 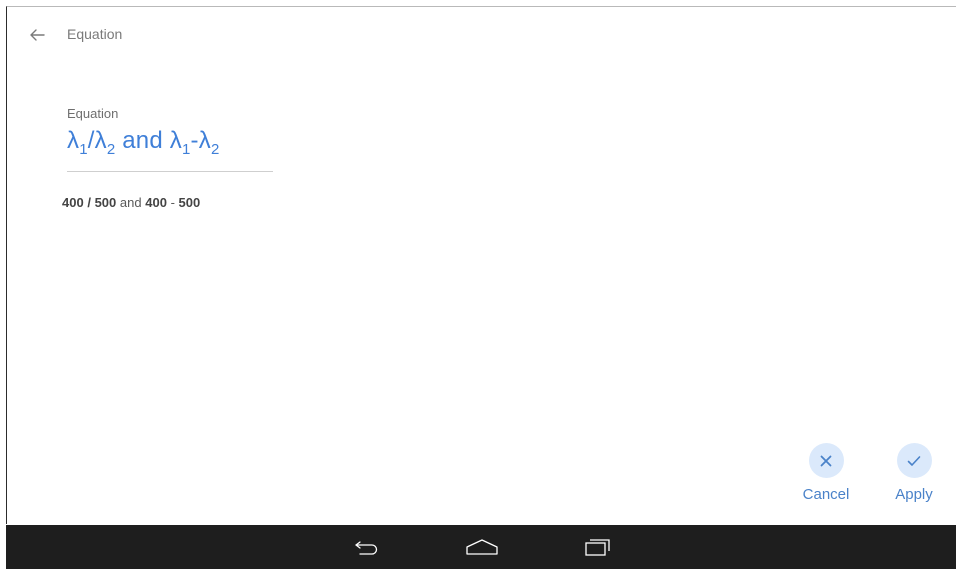 I want to click on apply-label: Apply, so click(x=914, y=494).